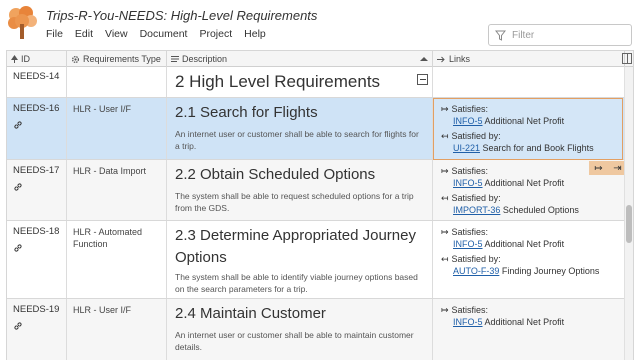  I want to click on link-item: AUTO-F-39 Finding Journey Options, so click(532, 271).